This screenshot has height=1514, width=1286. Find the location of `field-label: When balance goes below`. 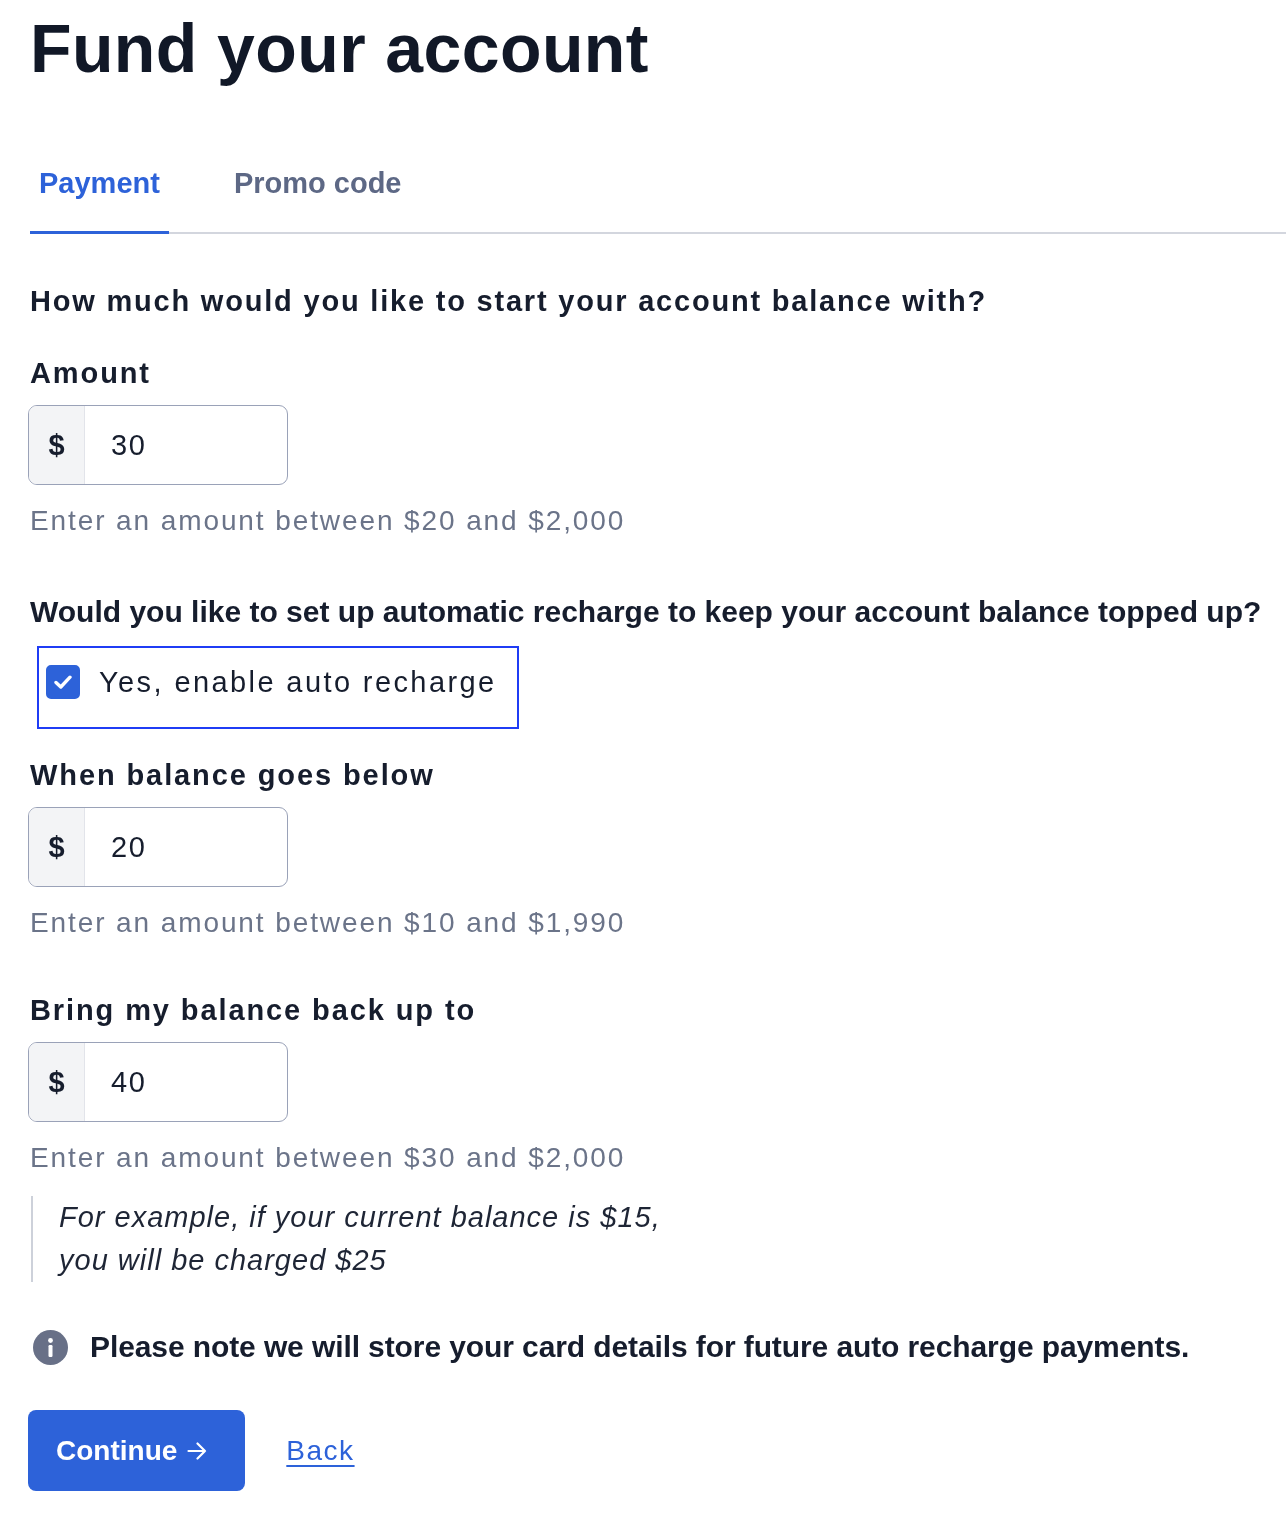

field-label: When balance goes below is located at coordinates (233, 775).